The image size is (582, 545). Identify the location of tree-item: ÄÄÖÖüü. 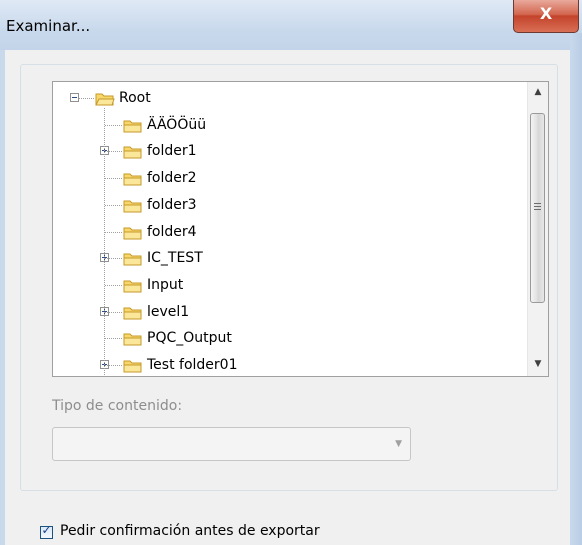
(288, 125).